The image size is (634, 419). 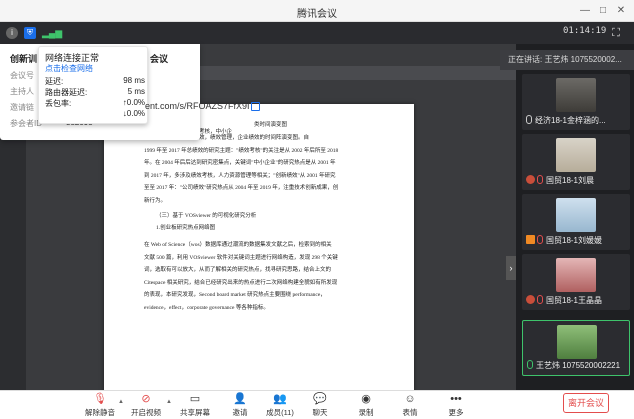 What do you see at coordinates (621, 11) in the screenshot?
I see `close-icon: ✕` at bounding box center [621, 11].